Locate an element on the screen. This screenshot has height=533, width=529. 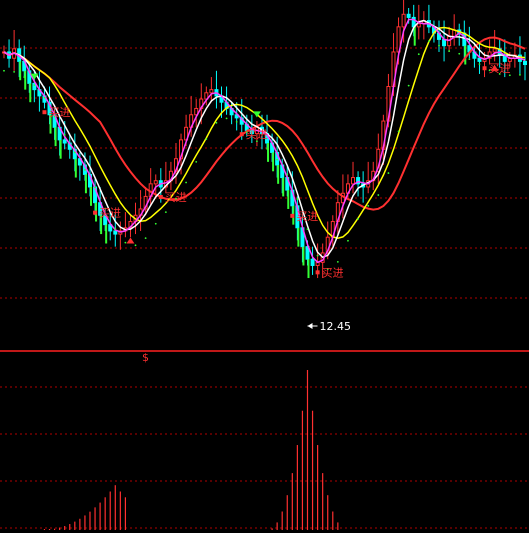
arrow-left-icon is located at coordinates (310, 326).